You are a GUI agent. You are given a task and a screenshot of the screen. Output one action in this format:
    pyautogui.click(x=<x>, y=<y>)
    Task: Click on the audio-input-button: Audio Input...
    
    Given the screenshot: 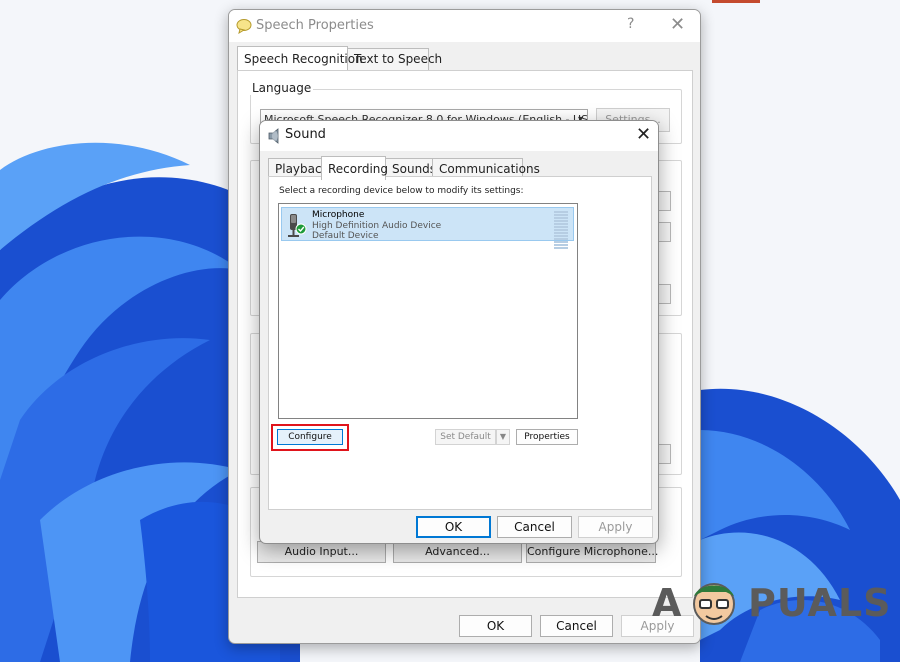 What is the action you would take?
    pyautogui.click(x=321, y=552)
    